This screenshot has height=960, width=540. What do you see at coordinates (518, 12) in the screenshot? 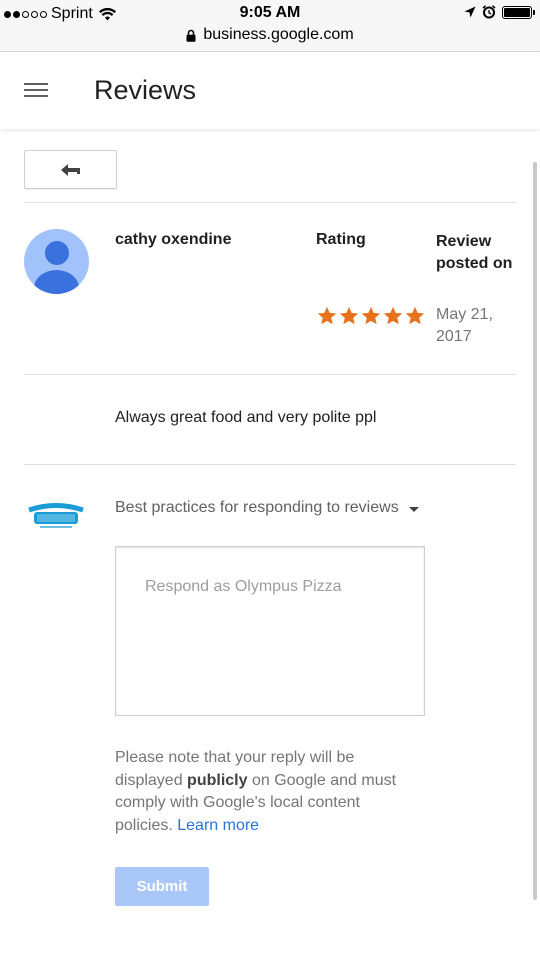
I see `battery-icon` at bounding box center [518, 12].